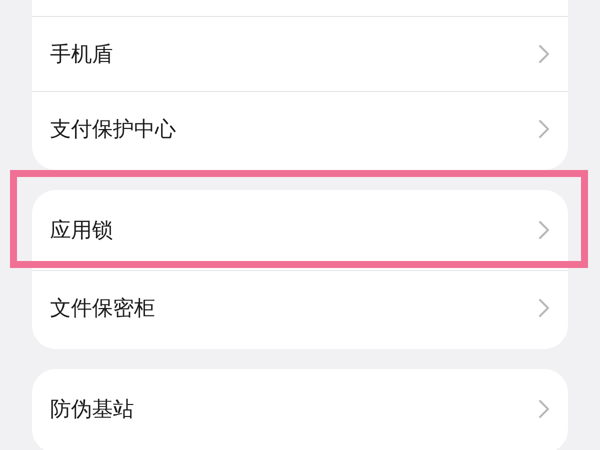 This screenshot has width=600, height=450. Describe the element at coordinates (102, 308) in the screenshot. I see `item-label: 文件保密柜` at that location.